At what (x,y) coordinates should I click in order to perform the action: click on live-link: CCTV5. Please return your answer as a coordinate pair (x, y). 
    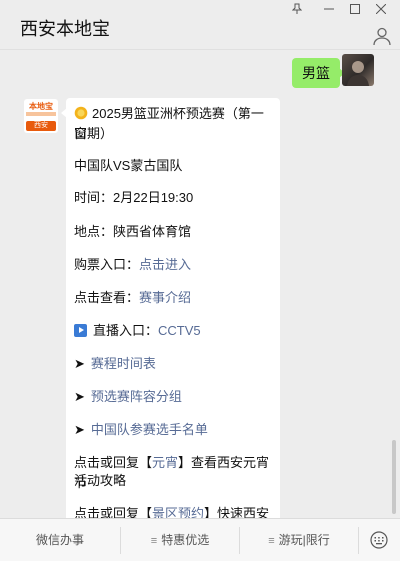
    Looking at the image, I should click on (179, 330).